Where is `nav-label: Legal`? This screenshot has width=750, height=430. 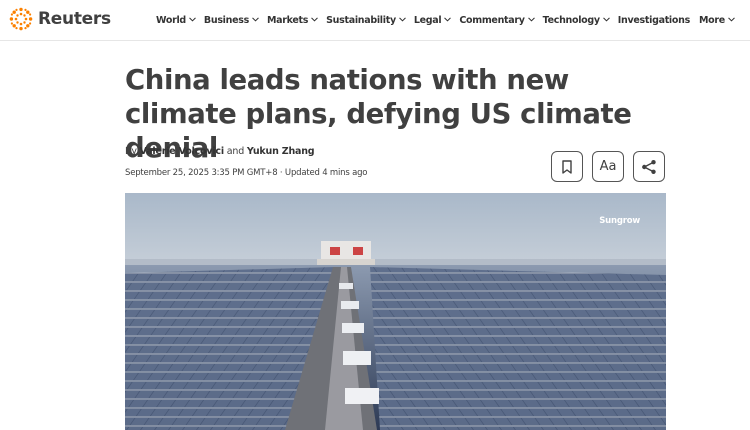
nav-label: Legal is located at coordinates (427, 20).